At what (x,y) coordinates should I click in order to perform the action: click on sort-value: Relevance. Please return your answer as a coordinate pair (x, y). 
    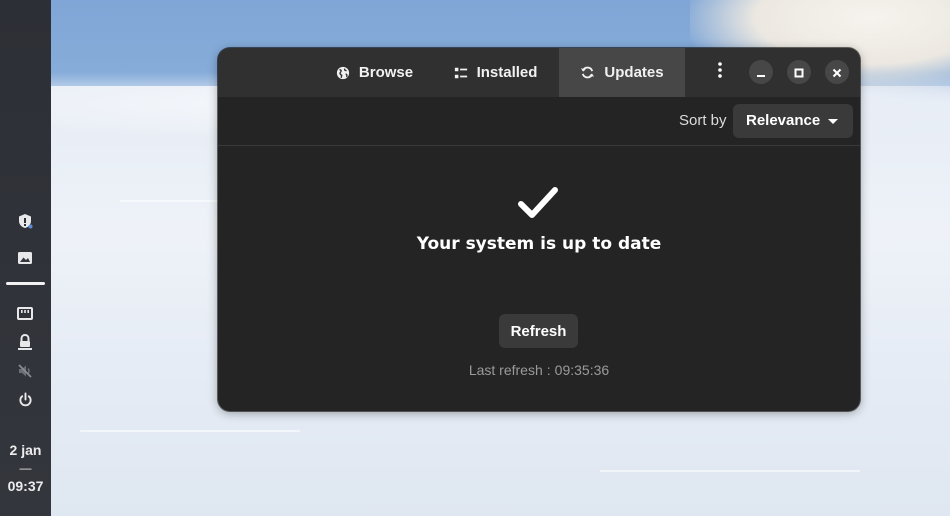
    Looking at the image, I should click on (783, 120).